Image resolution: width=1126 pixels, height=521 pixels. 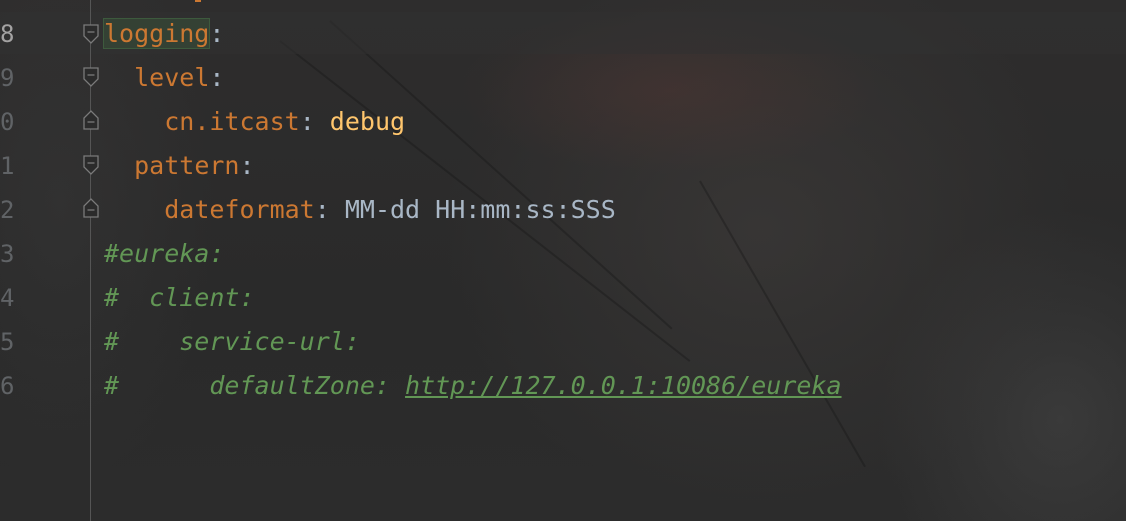 I want to click on line-number: 2, so click(x=7, y=210).